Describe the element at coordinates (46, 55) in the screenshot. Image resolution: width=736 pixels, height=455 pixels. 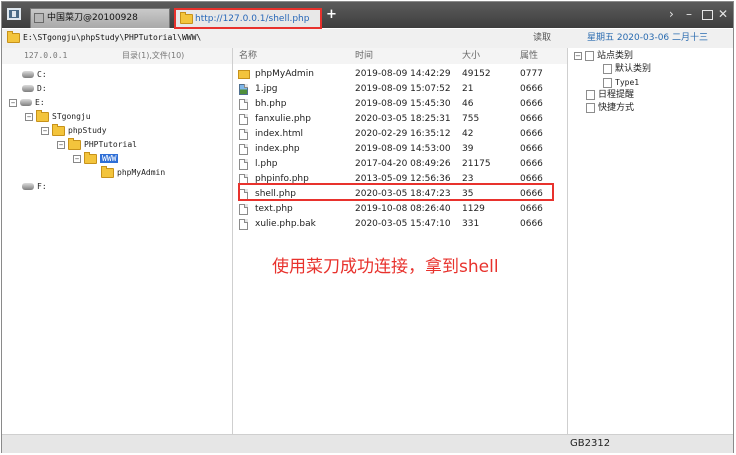
I see `host-ip: 127.0.0.1` at that location.